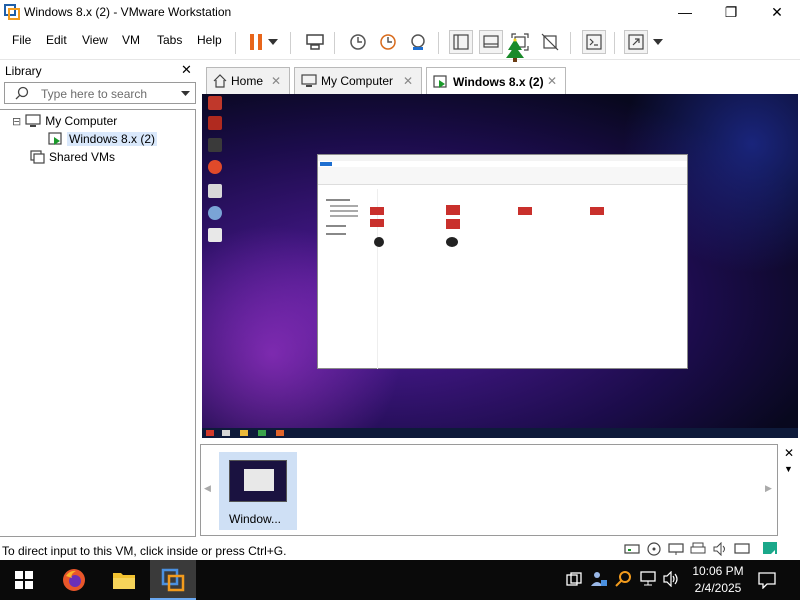  I want to click on pause-icon, so click(256, 42).